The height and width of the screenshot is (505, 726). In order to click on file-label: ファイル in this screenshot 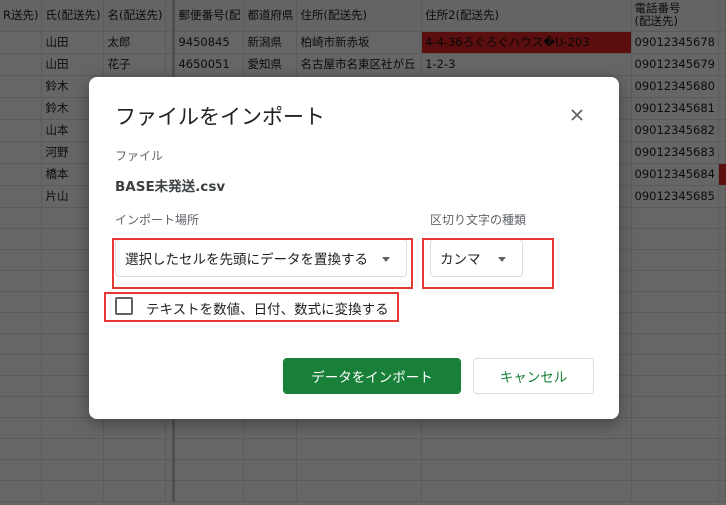, I will do `click(139, 156)`.